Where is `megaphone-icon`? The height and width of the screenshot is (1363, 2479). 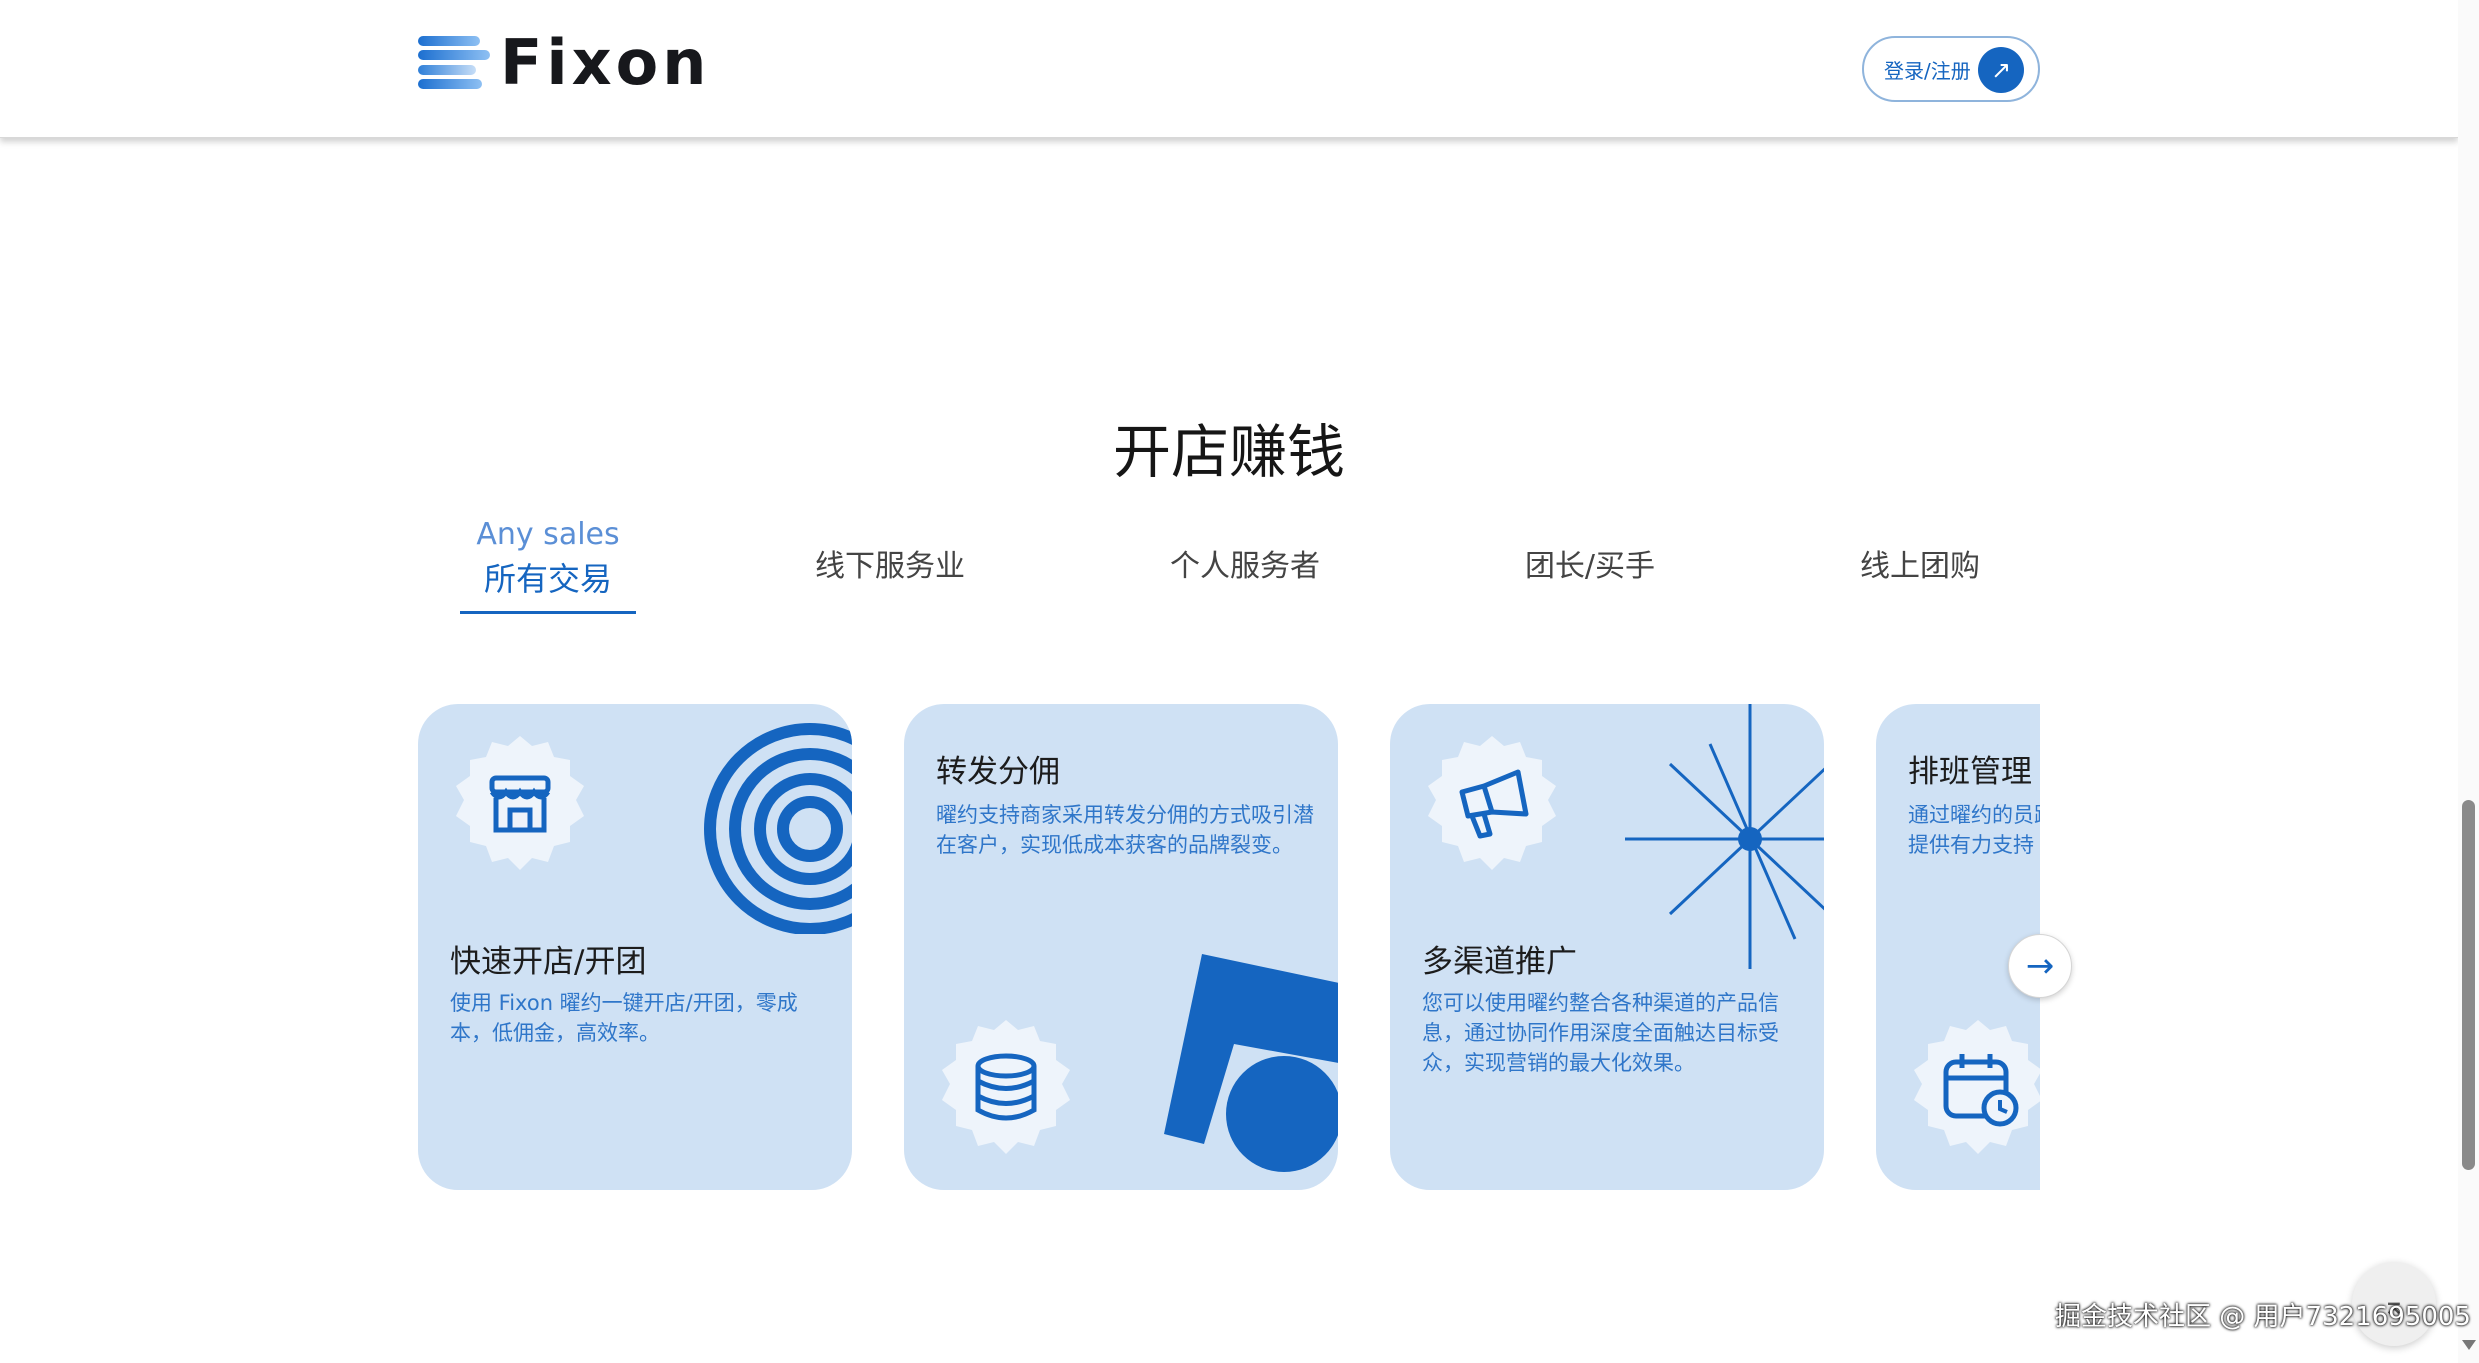
megaphone-icon is located at coordinates (1492, 804).